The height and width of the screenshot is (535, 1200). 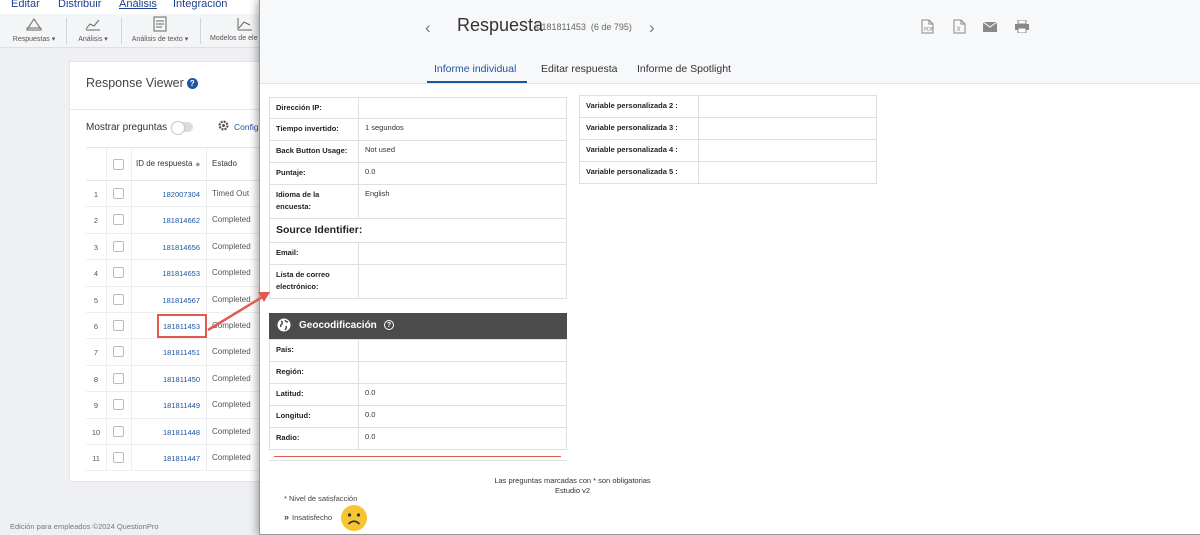 What do you see at coordinates (959, 29) in the screenshot?
I see `svg-text: X` at bounding box center [959, 29].